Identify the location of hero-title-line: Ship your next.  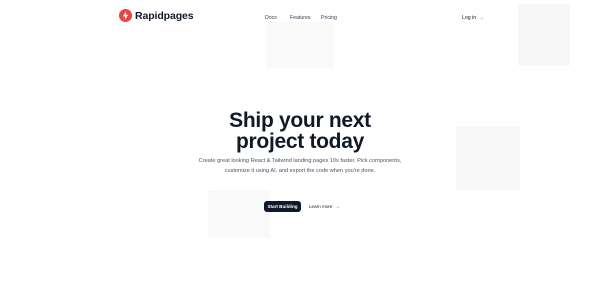
(300, 120).